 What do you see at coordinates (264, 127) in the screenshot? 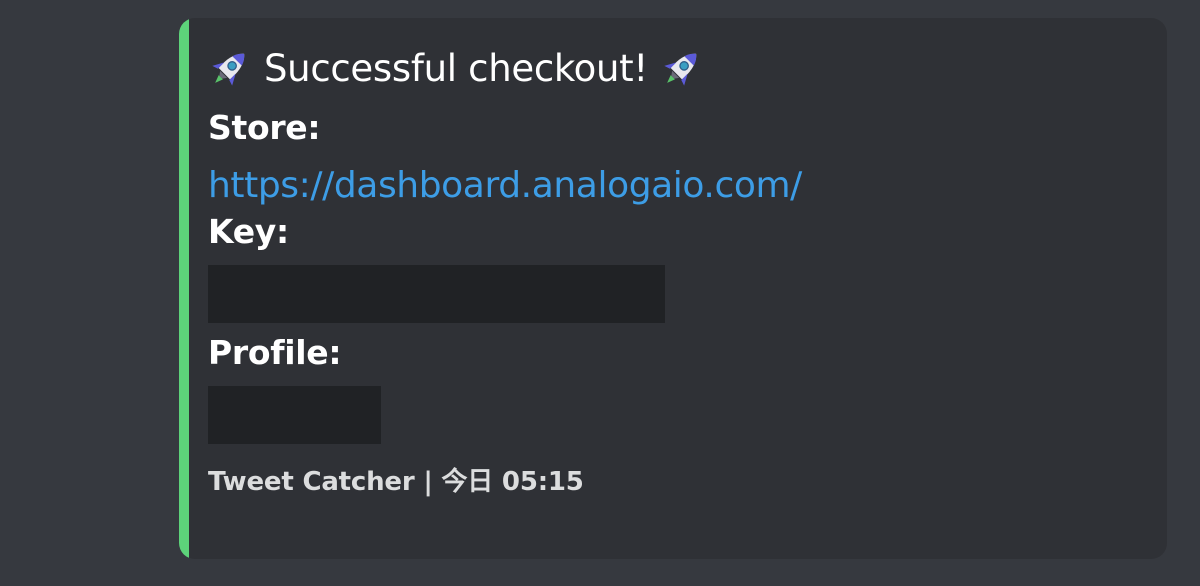
I see `field-name-store: Store:` at bounding box center [264, 127].